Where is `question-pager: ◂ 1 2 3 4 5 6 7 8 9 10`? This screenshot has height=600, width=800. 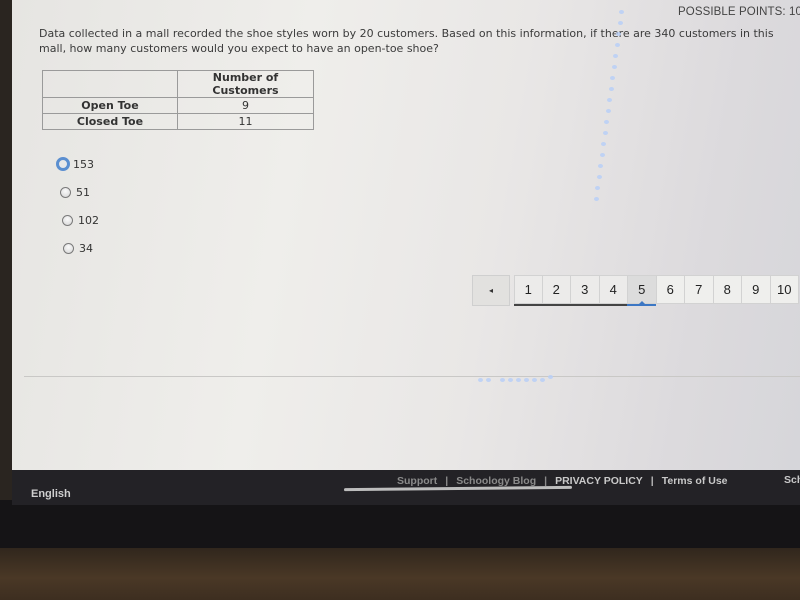
question-pager: ◂ 1 2 3 4 5 6 7 8 9 10 is located at coordinates (635, 290).